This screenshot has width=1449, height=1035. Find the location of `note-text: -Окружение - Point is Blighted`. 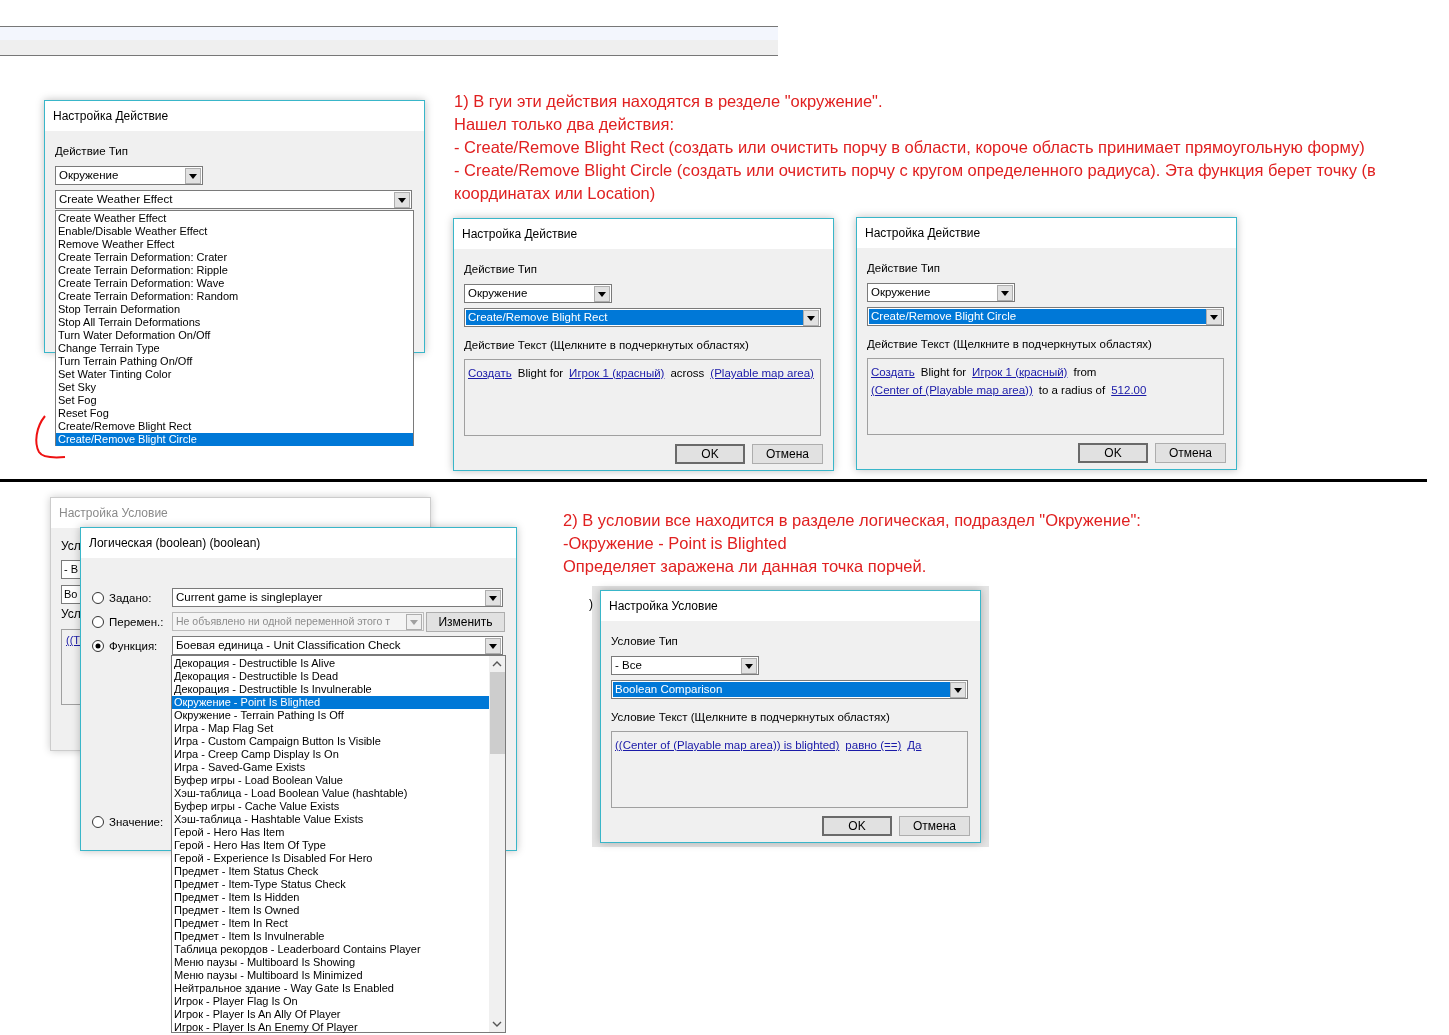

note-text: -Окружение - Point is Blighted is located at coordinates (675, 543).